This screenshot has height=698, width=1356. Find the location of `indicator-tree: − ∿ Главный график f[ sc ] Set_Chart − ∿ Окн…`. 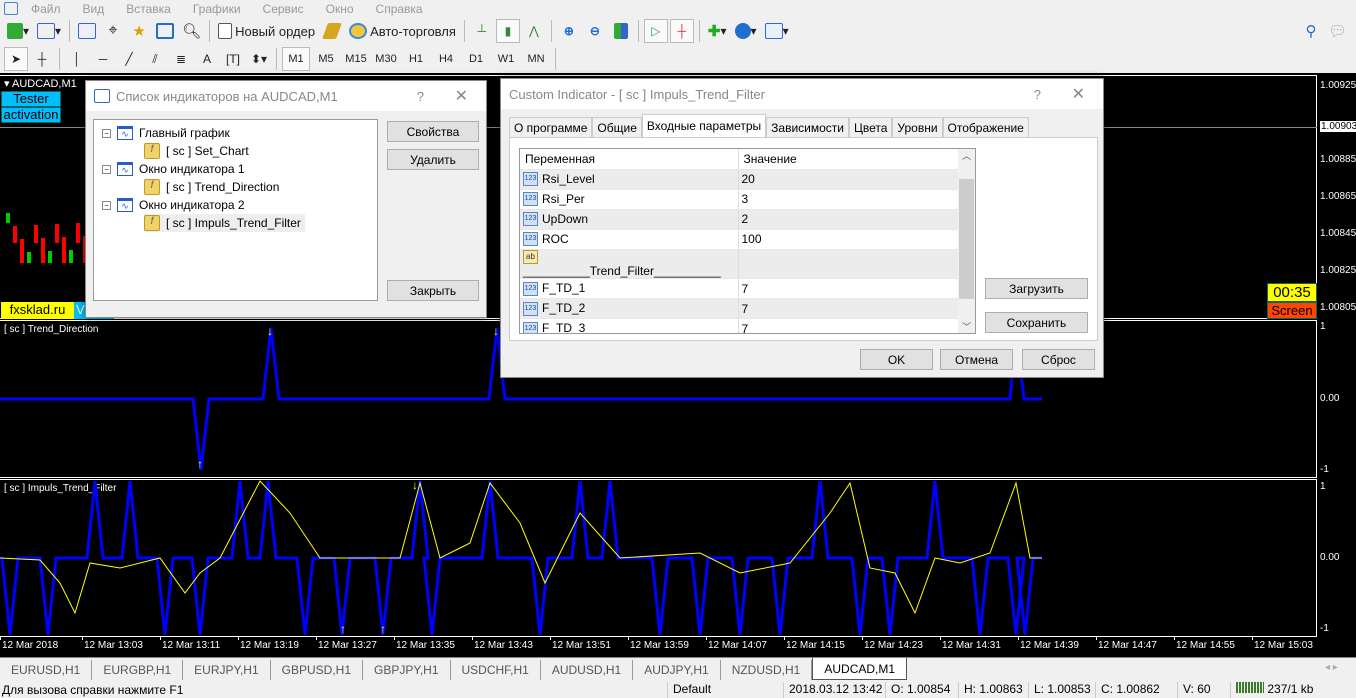

indicator-tree: − ∿ Главный график f[ sc ] Set_Chart − ∿ Окн… is located at coordinates (235, 210).